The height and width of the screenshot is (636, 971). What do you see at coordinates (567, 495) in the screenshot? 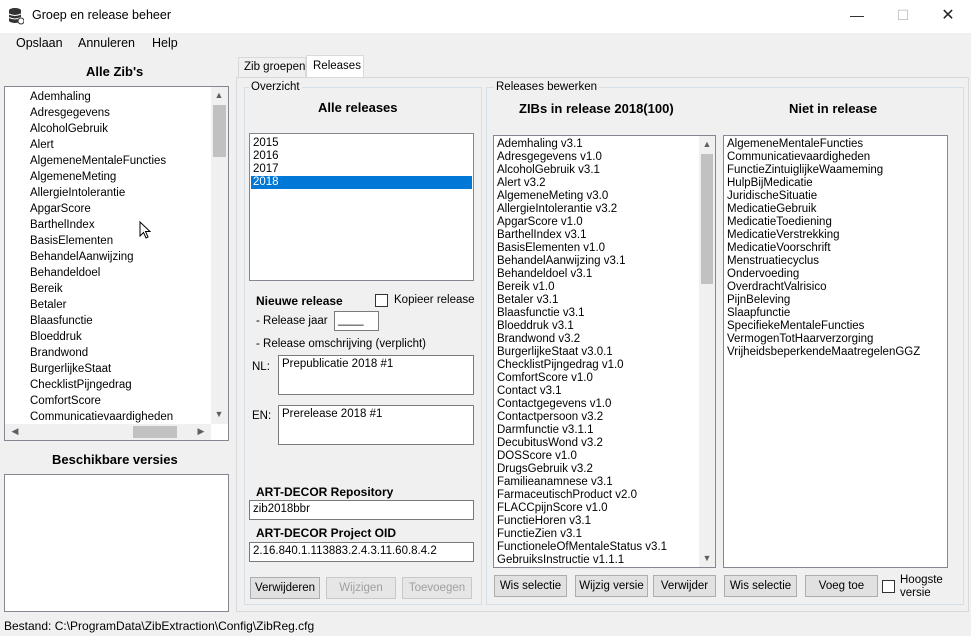
I see `list-item: FarmaceutischProduct v2.0` at bounding box center [567, 495].